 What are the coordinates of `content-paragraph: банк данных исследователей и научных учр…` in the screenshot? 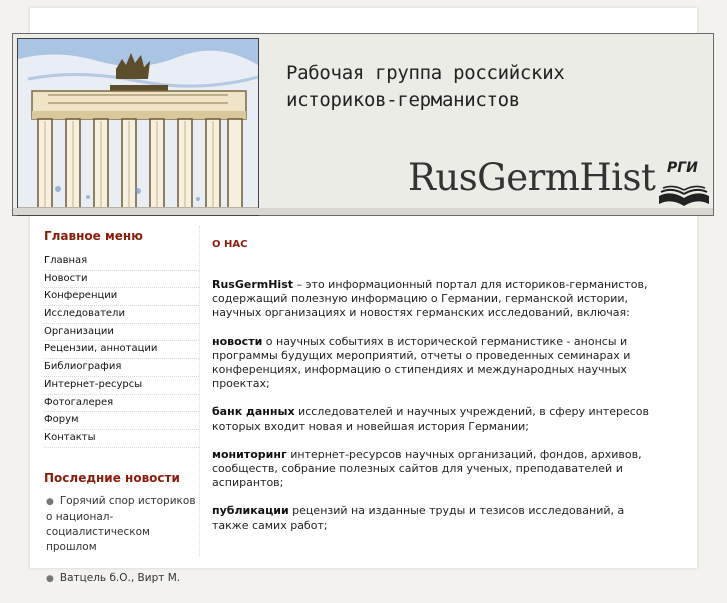 It's located at (437, 419).